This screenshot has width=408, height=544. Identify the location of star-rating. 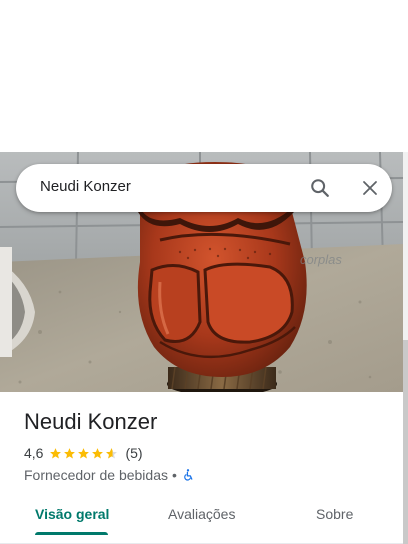
(84, 453).